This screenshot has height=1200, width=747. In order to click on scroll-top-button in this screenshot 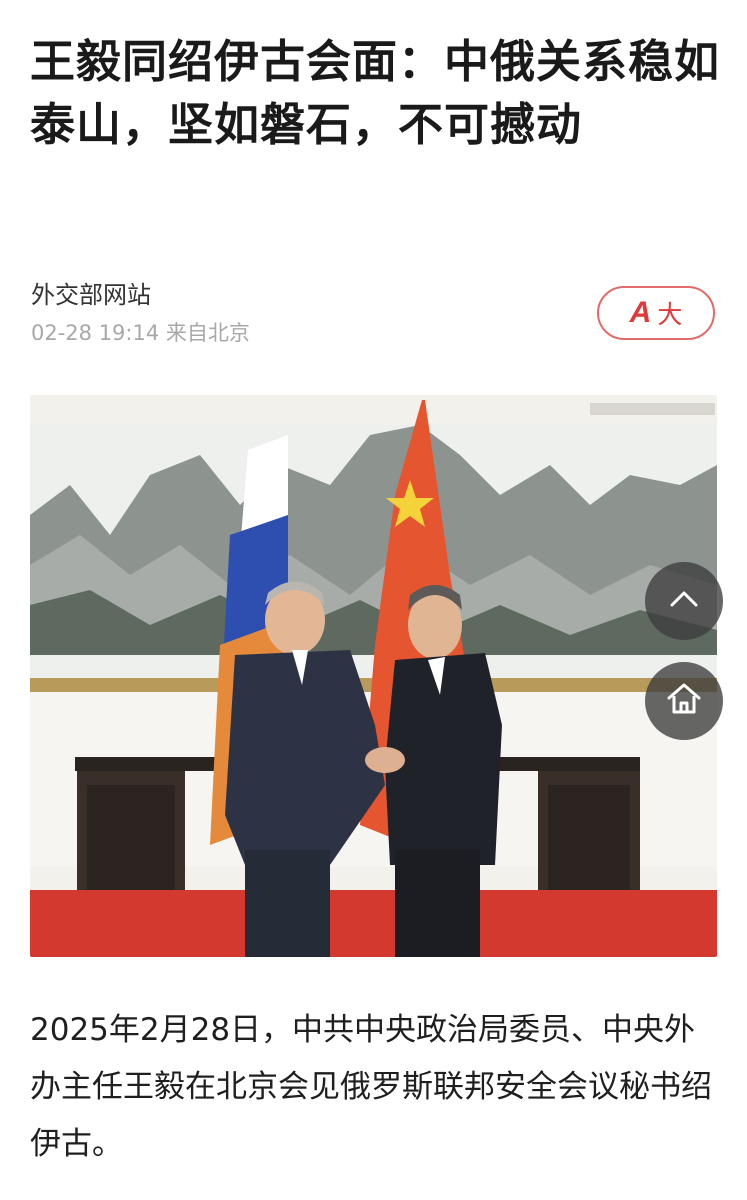, I will do `click(684, 601)`.